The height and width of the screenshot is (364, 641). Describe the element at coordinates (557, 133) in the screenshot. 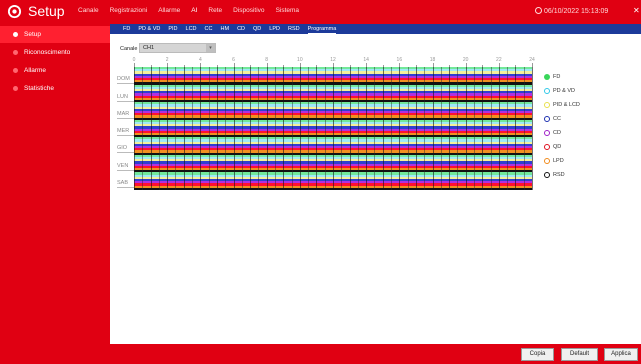

I see `legend-label: CD` at that location.